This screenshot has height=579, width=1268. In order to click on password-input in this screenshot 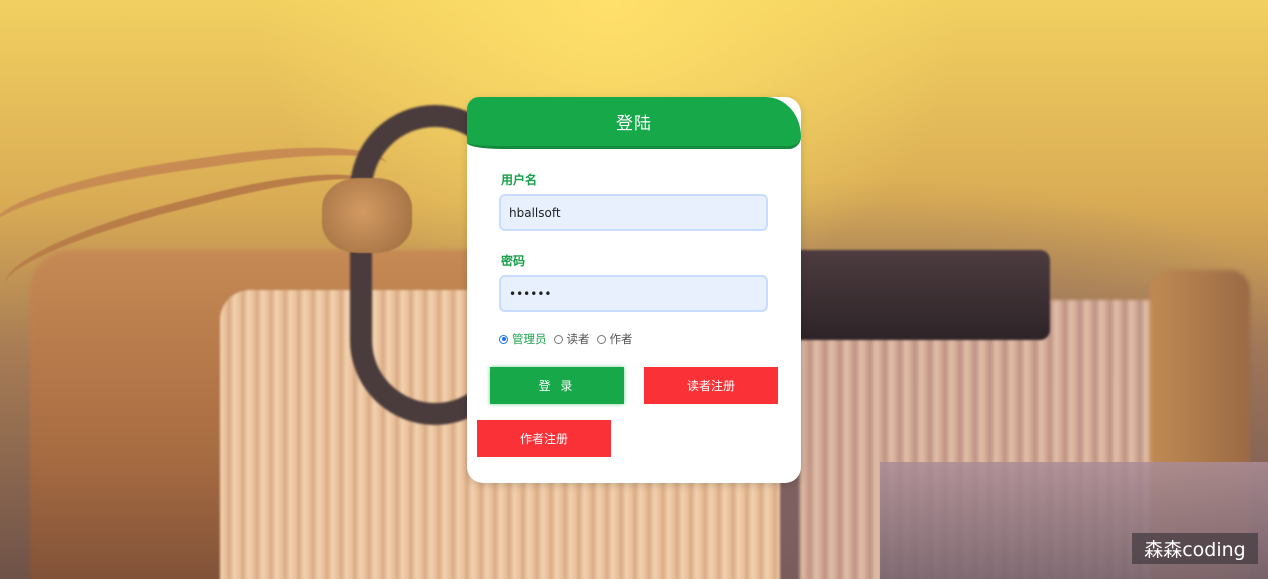, I will do `click(633, 293)`.